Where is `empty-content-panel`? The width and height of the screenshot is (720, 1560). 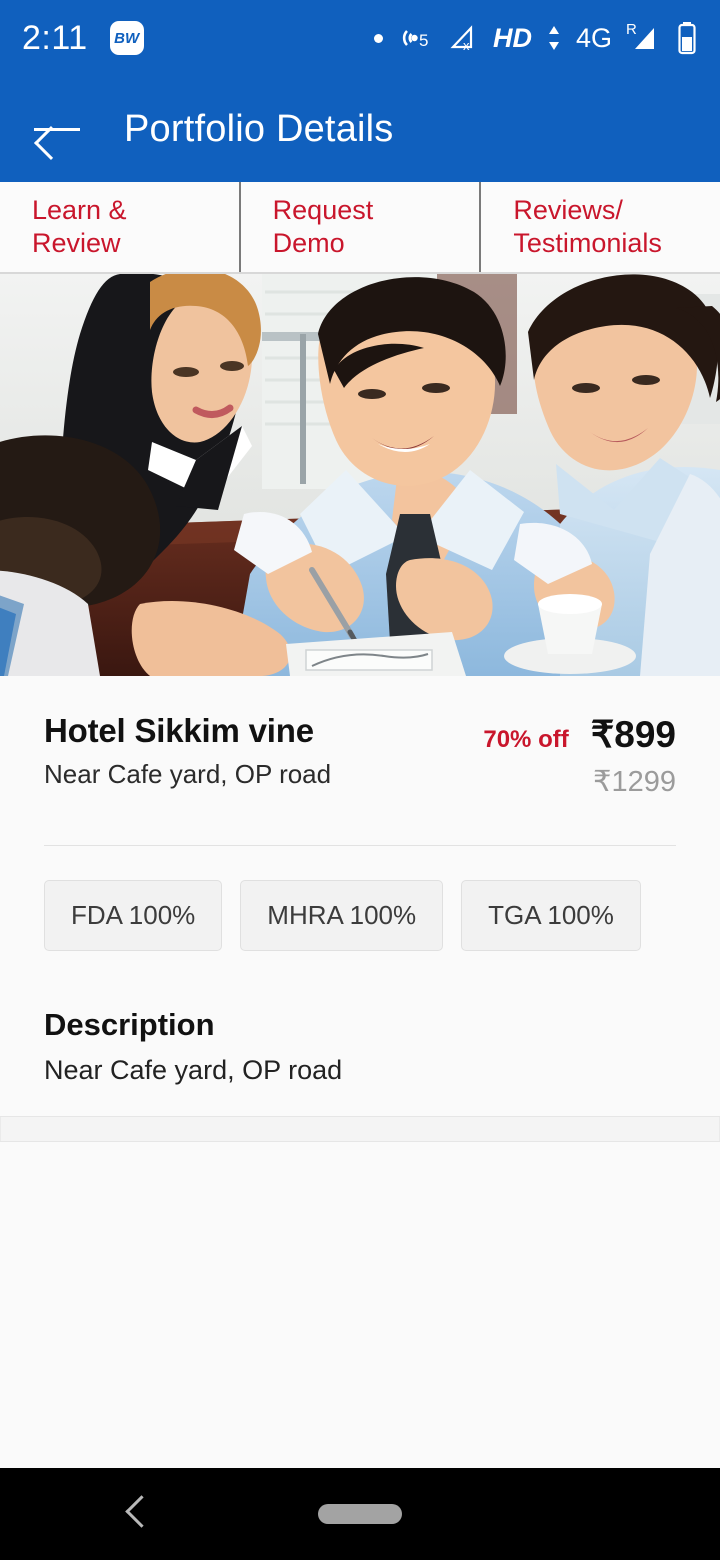 empty-content-panel is located at coordinates (360, 1129).